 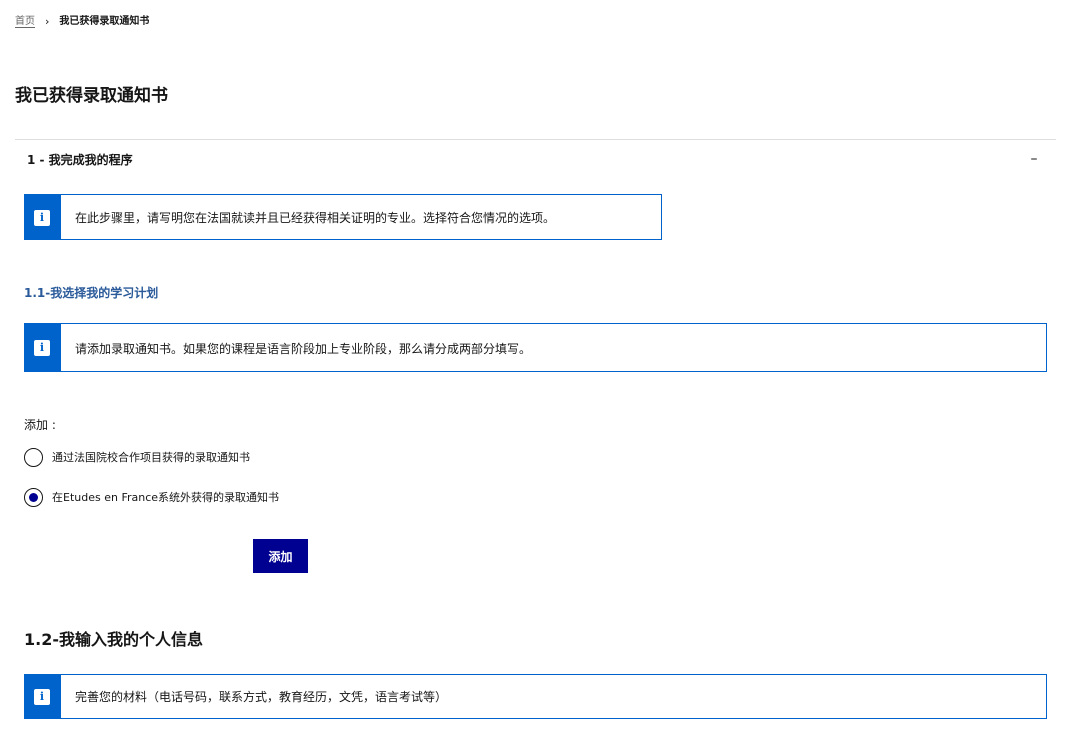 I want to click on subsection-title-study-plan: 1.1-我选择我的学习计划, so click(x=91, y=293).